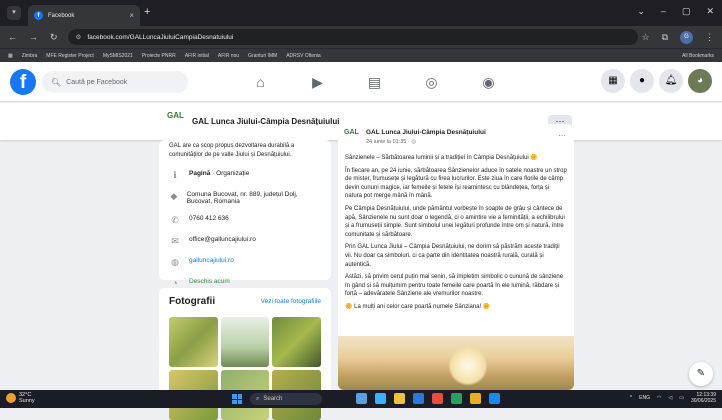 This screenshot has height=420, width=722. I want to click on see-all-photos-link: Vezi toate fotografiile, so click(291, 301).